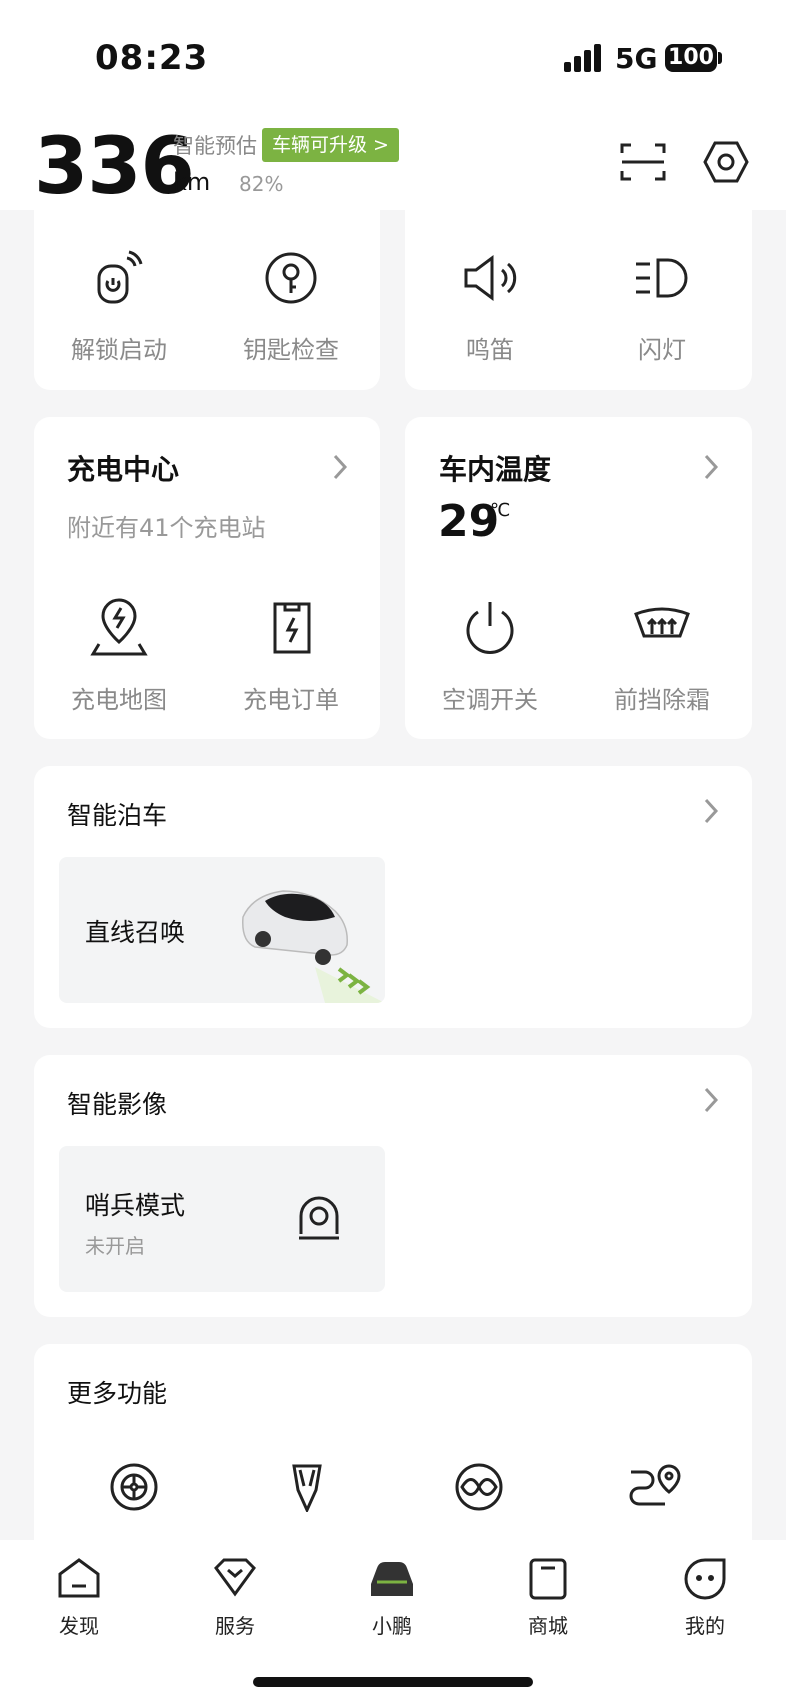  I want to click on charging-center-subtitle: 附近有41个充电站, so click(166, 528).